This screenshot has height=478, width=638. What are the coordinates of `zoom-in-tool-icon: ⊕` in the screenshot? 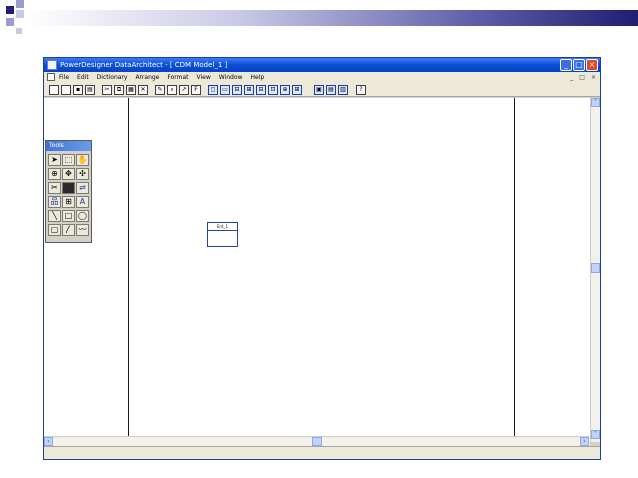 It's located at (54, 174).